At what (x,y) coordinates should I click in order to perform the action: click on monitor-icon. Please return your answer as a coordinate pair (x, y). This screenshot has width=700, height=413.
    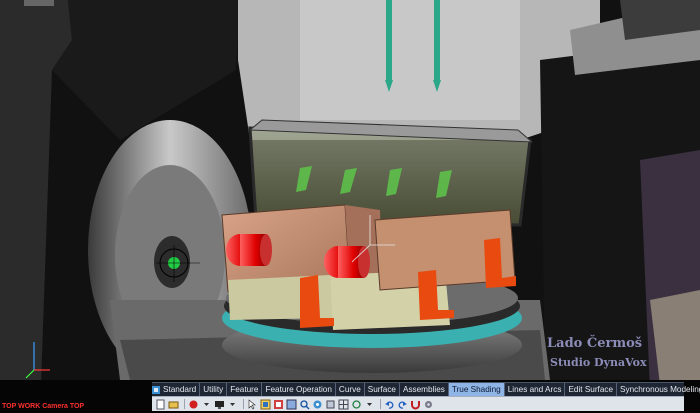
    Looking at the image, I should click on (219, 404).